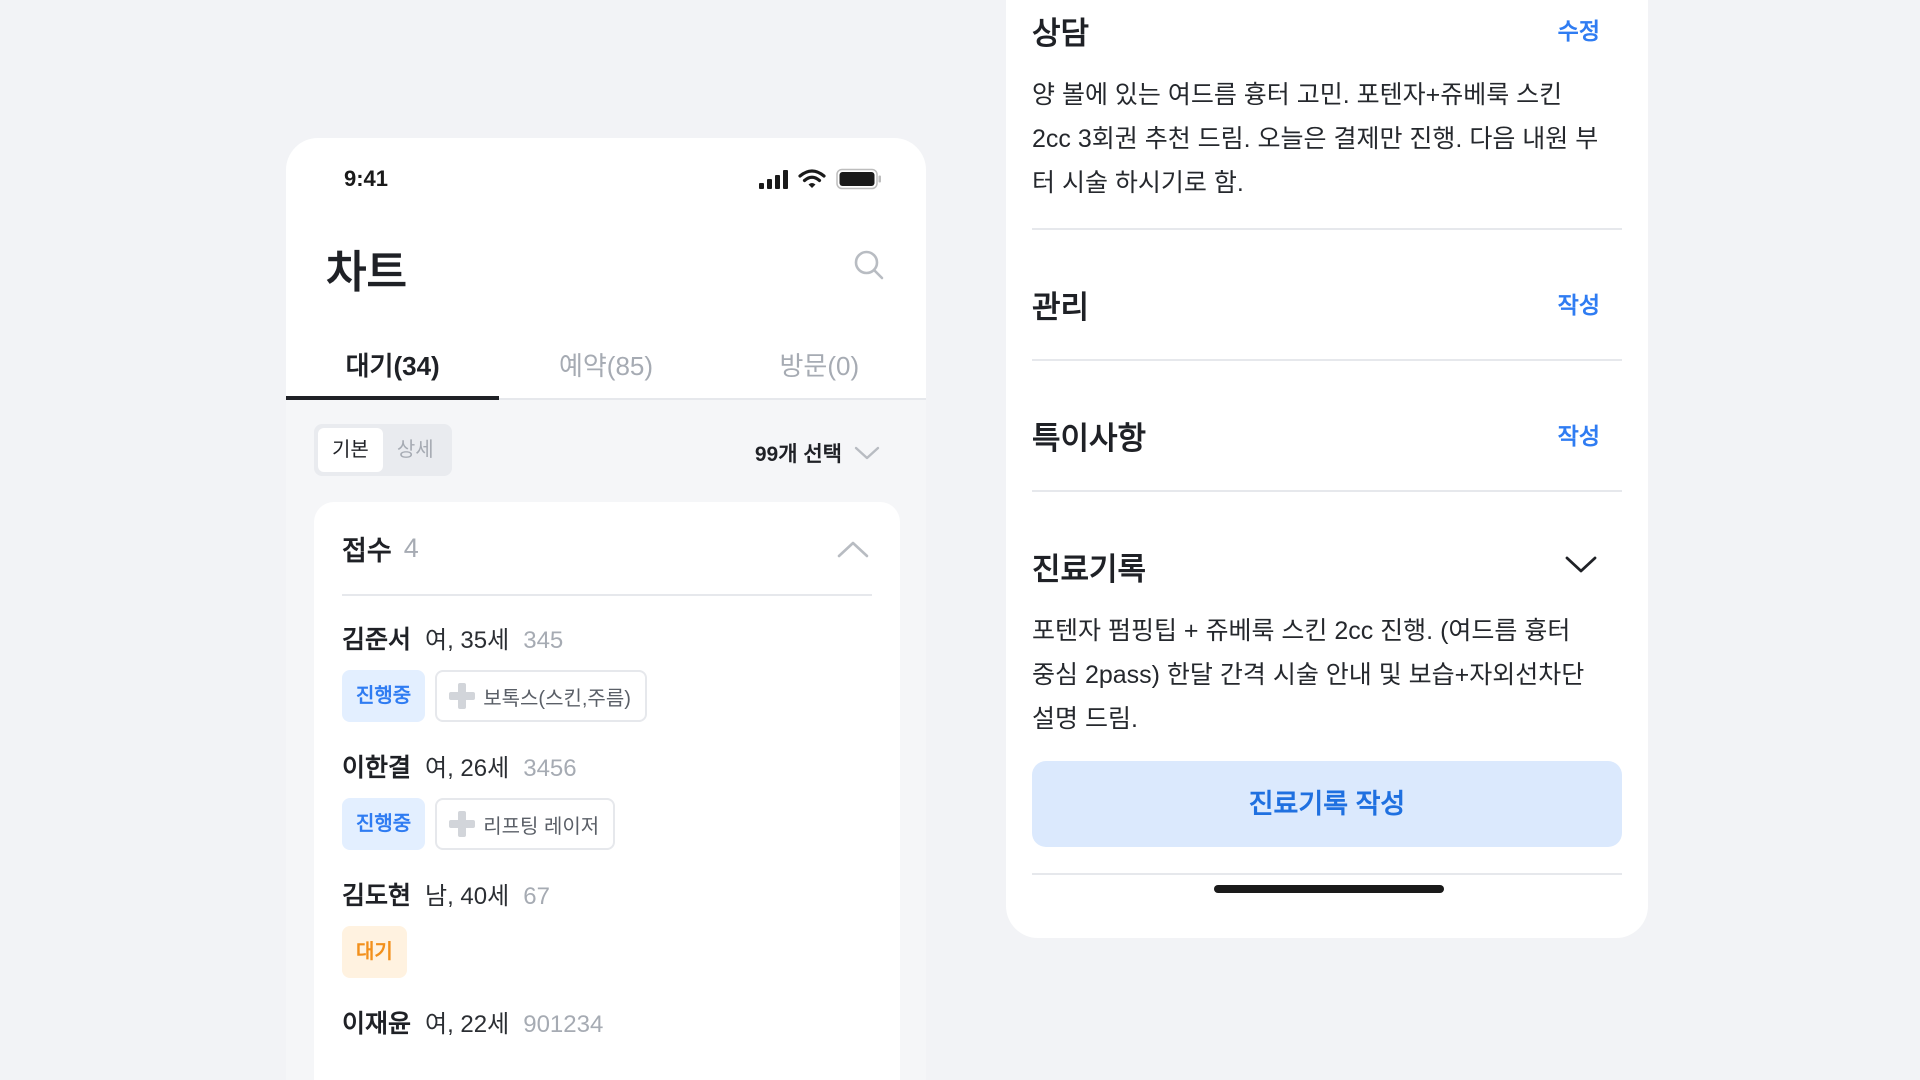  What do you see at coordinates (869, 265) in the screenshot?
I see `search-icon` at bounding box center [869, 265].